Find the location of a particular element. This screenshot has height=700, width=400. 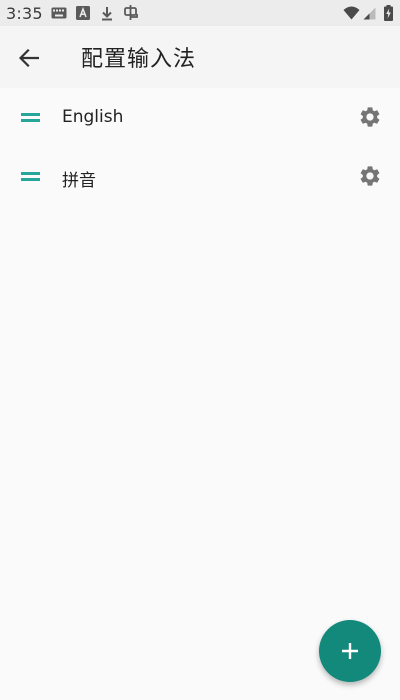

debug-icon is located at coordinates (131, 13).